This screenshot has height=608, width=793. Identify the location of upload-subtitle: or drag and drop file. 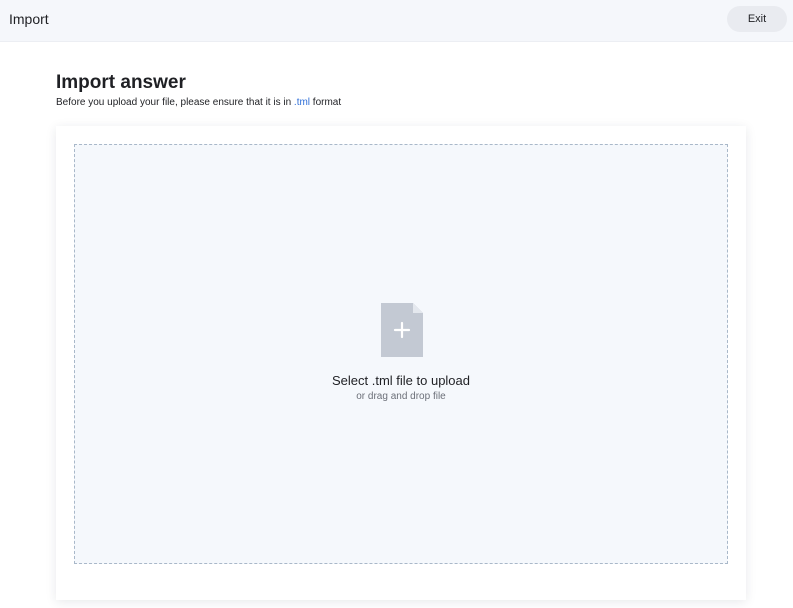
(401, 396).